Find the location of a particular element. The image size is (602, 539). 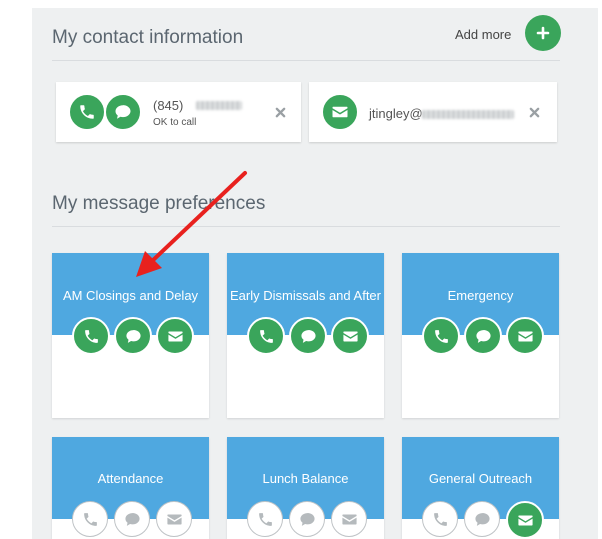

preference-card-label: General Outreach is located at coordinates (480, 478).